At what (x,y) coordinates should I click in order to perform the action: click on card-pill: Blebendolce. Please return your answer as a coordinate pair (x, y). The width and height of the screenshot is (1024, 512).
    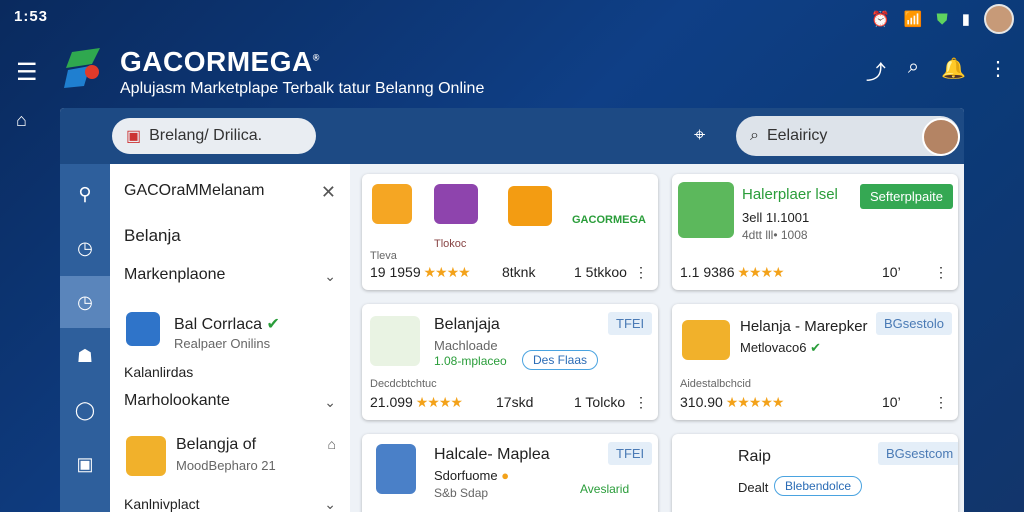
    Looking at the image, I should click on (818, 486).